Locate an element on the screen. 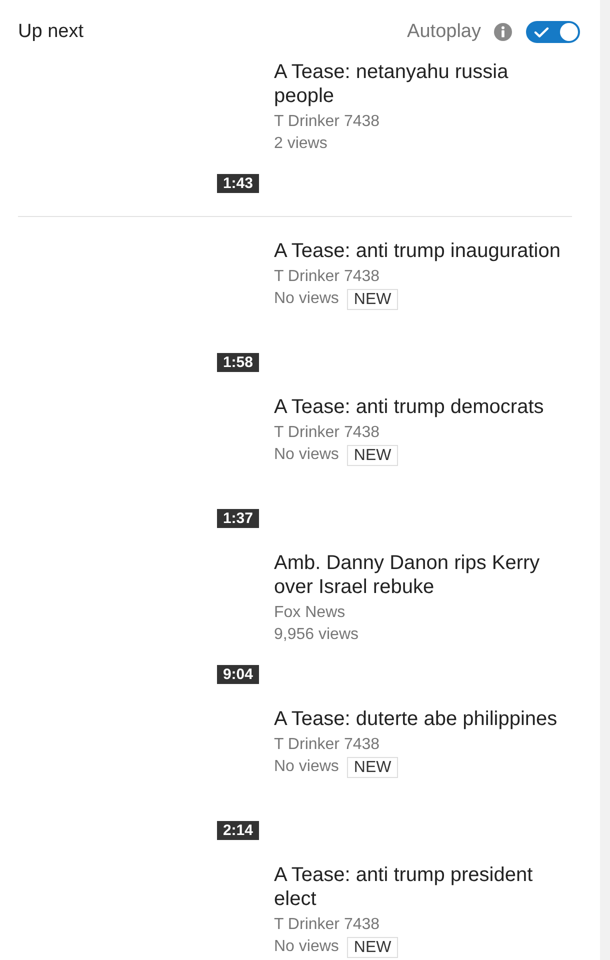 The image size is (610, 960). video-duration: 9:04 is located at coordinates (237, 674).